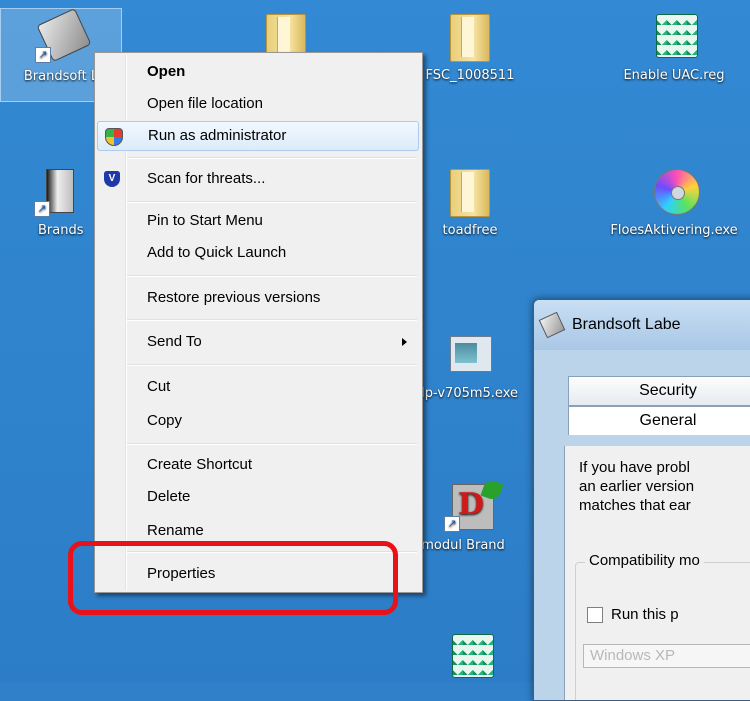 This screenshot has width=750, height=701. I want to click on installer-exe-icon, so click(470, 354).